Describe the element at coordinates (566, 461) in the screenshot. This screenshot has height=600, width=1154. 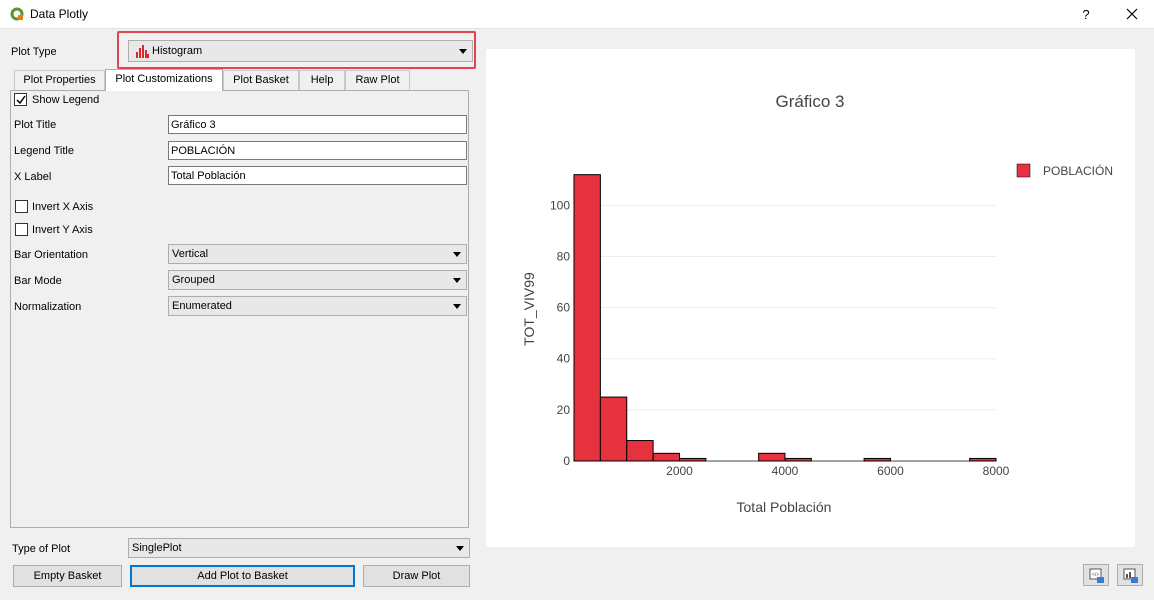
I see `y-tick-label: 0` at that location.